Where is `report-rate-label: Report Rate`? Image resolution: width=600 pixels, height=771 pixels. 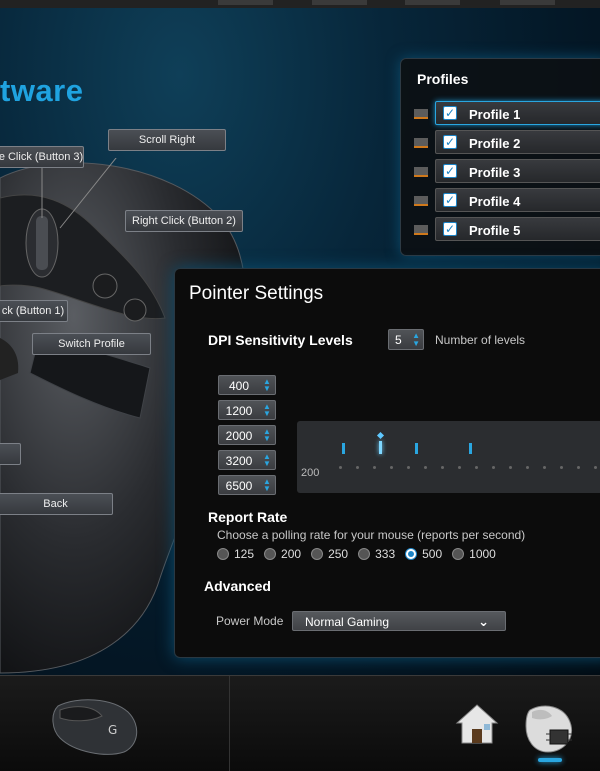
report-rate-label: Report Rate is located at coordinates (248, 517).